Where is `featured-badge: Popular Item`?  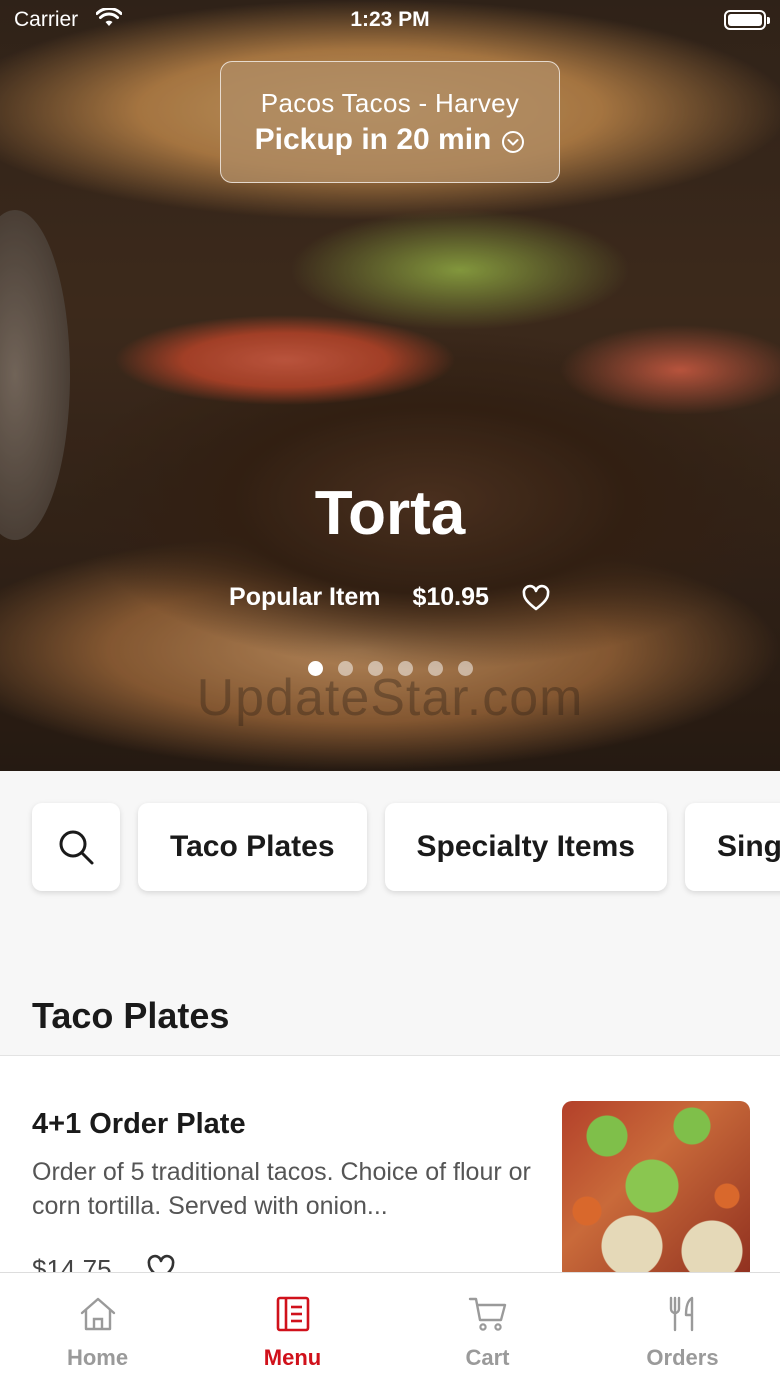
featured-badge: Popular Item is located at coordinates (305, 597).